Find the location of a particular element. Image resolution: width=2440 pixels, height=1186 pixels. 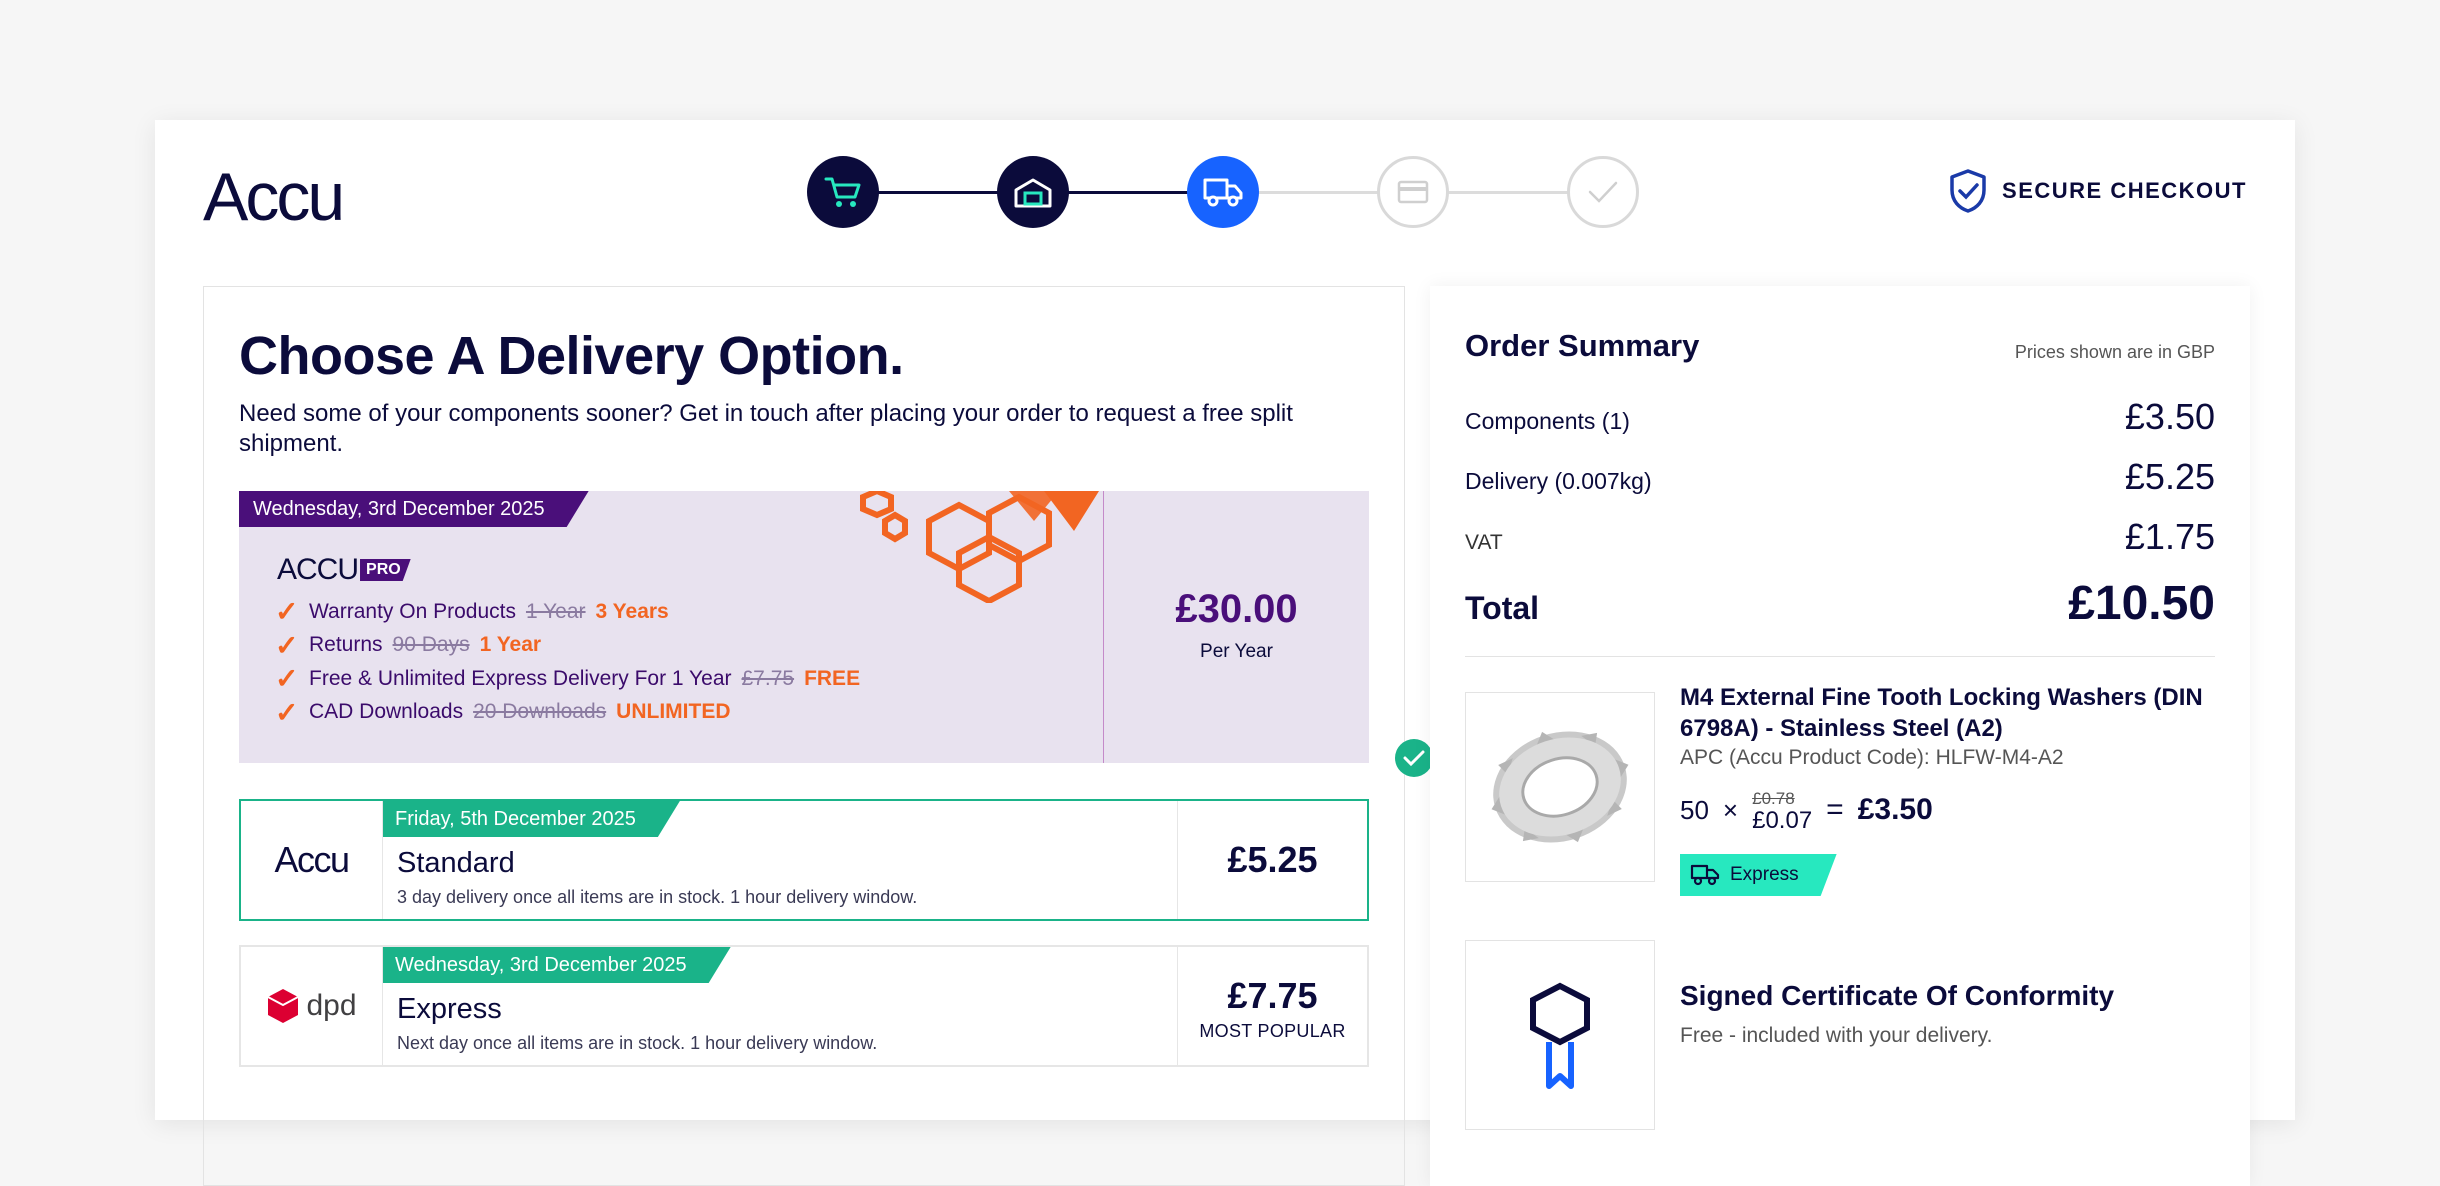

summary-row-vat: VAT £1.75 is located at coordinates (1840, 536).